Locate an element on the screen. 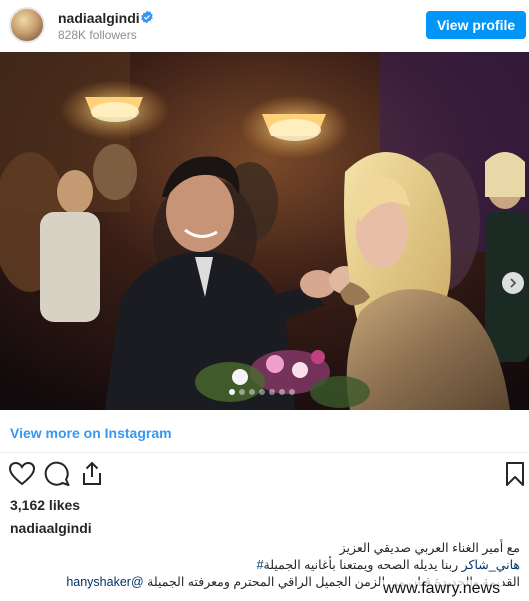 The image size is (529, 601). view-more-link: View more on Instagram is located at coordinates (91, 433).